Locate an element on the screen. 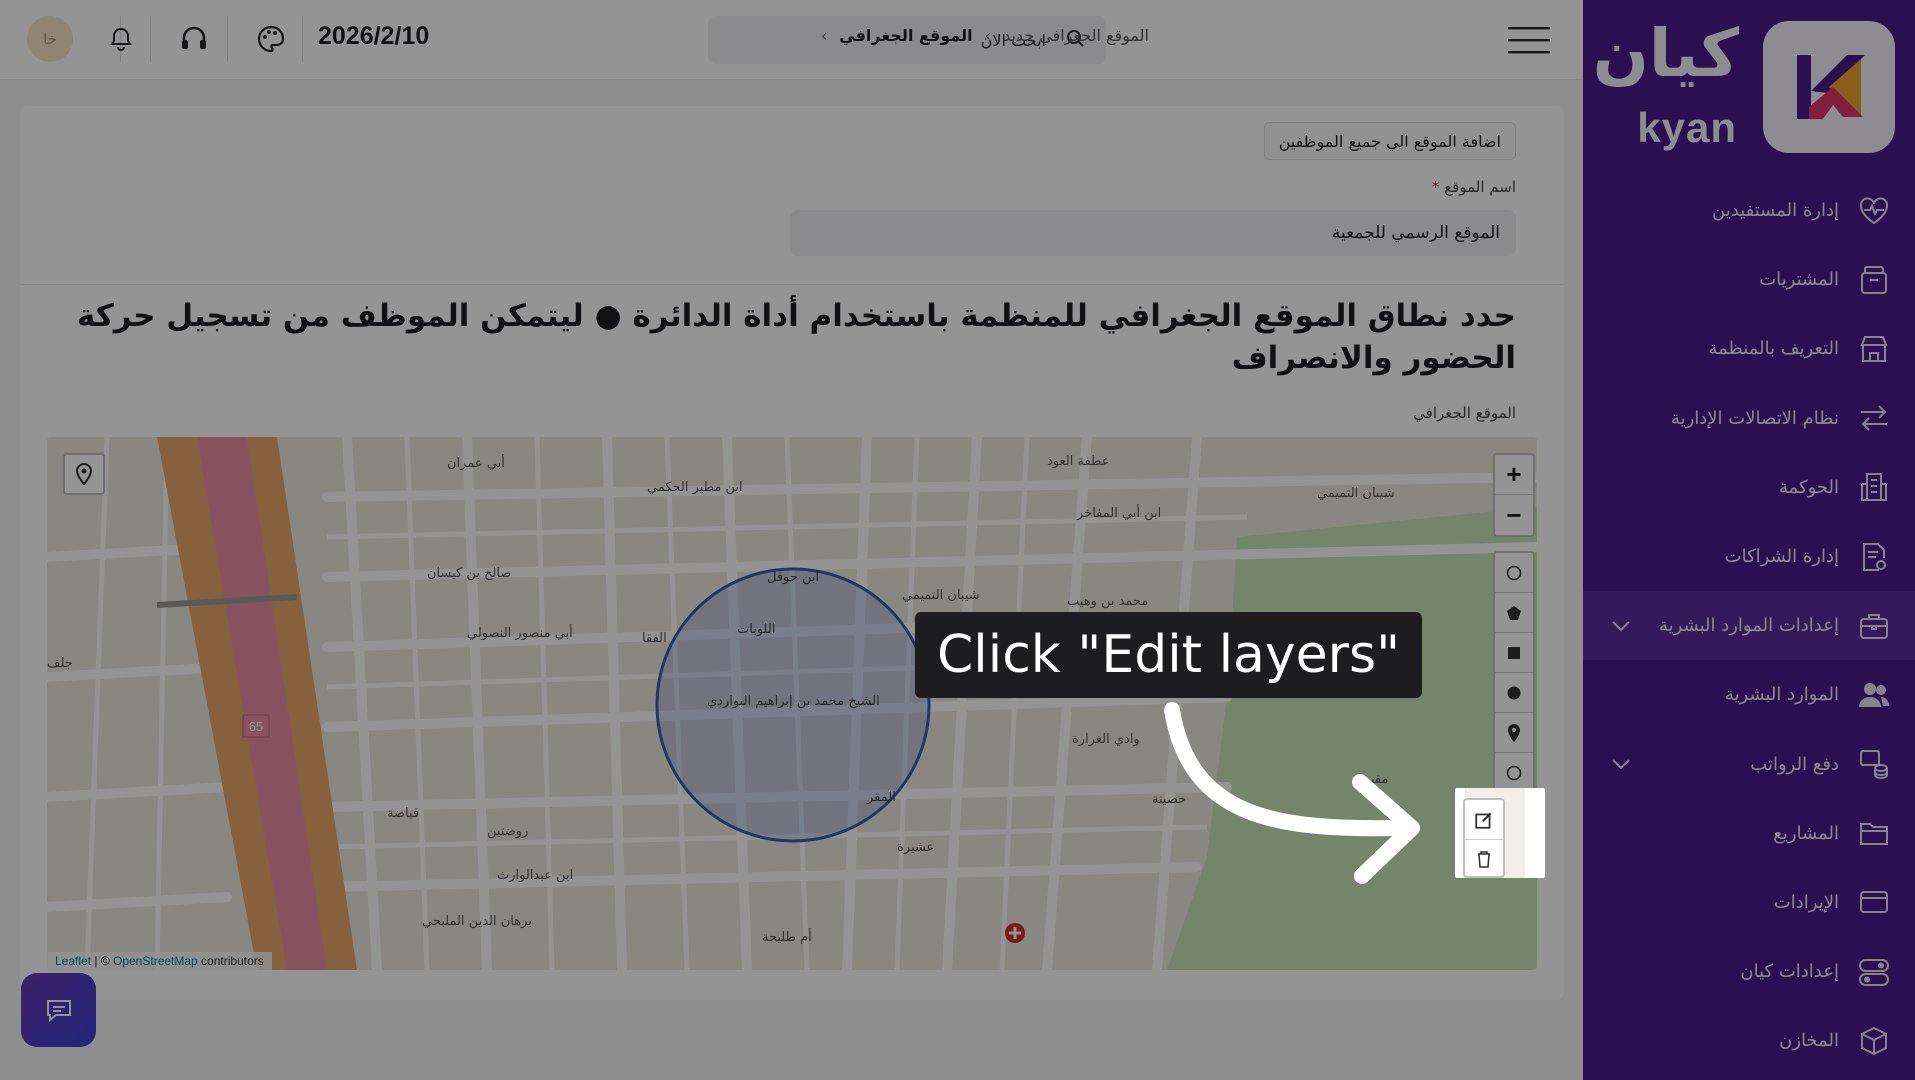  draw-circle-button is located at coordinates (1514, 693).